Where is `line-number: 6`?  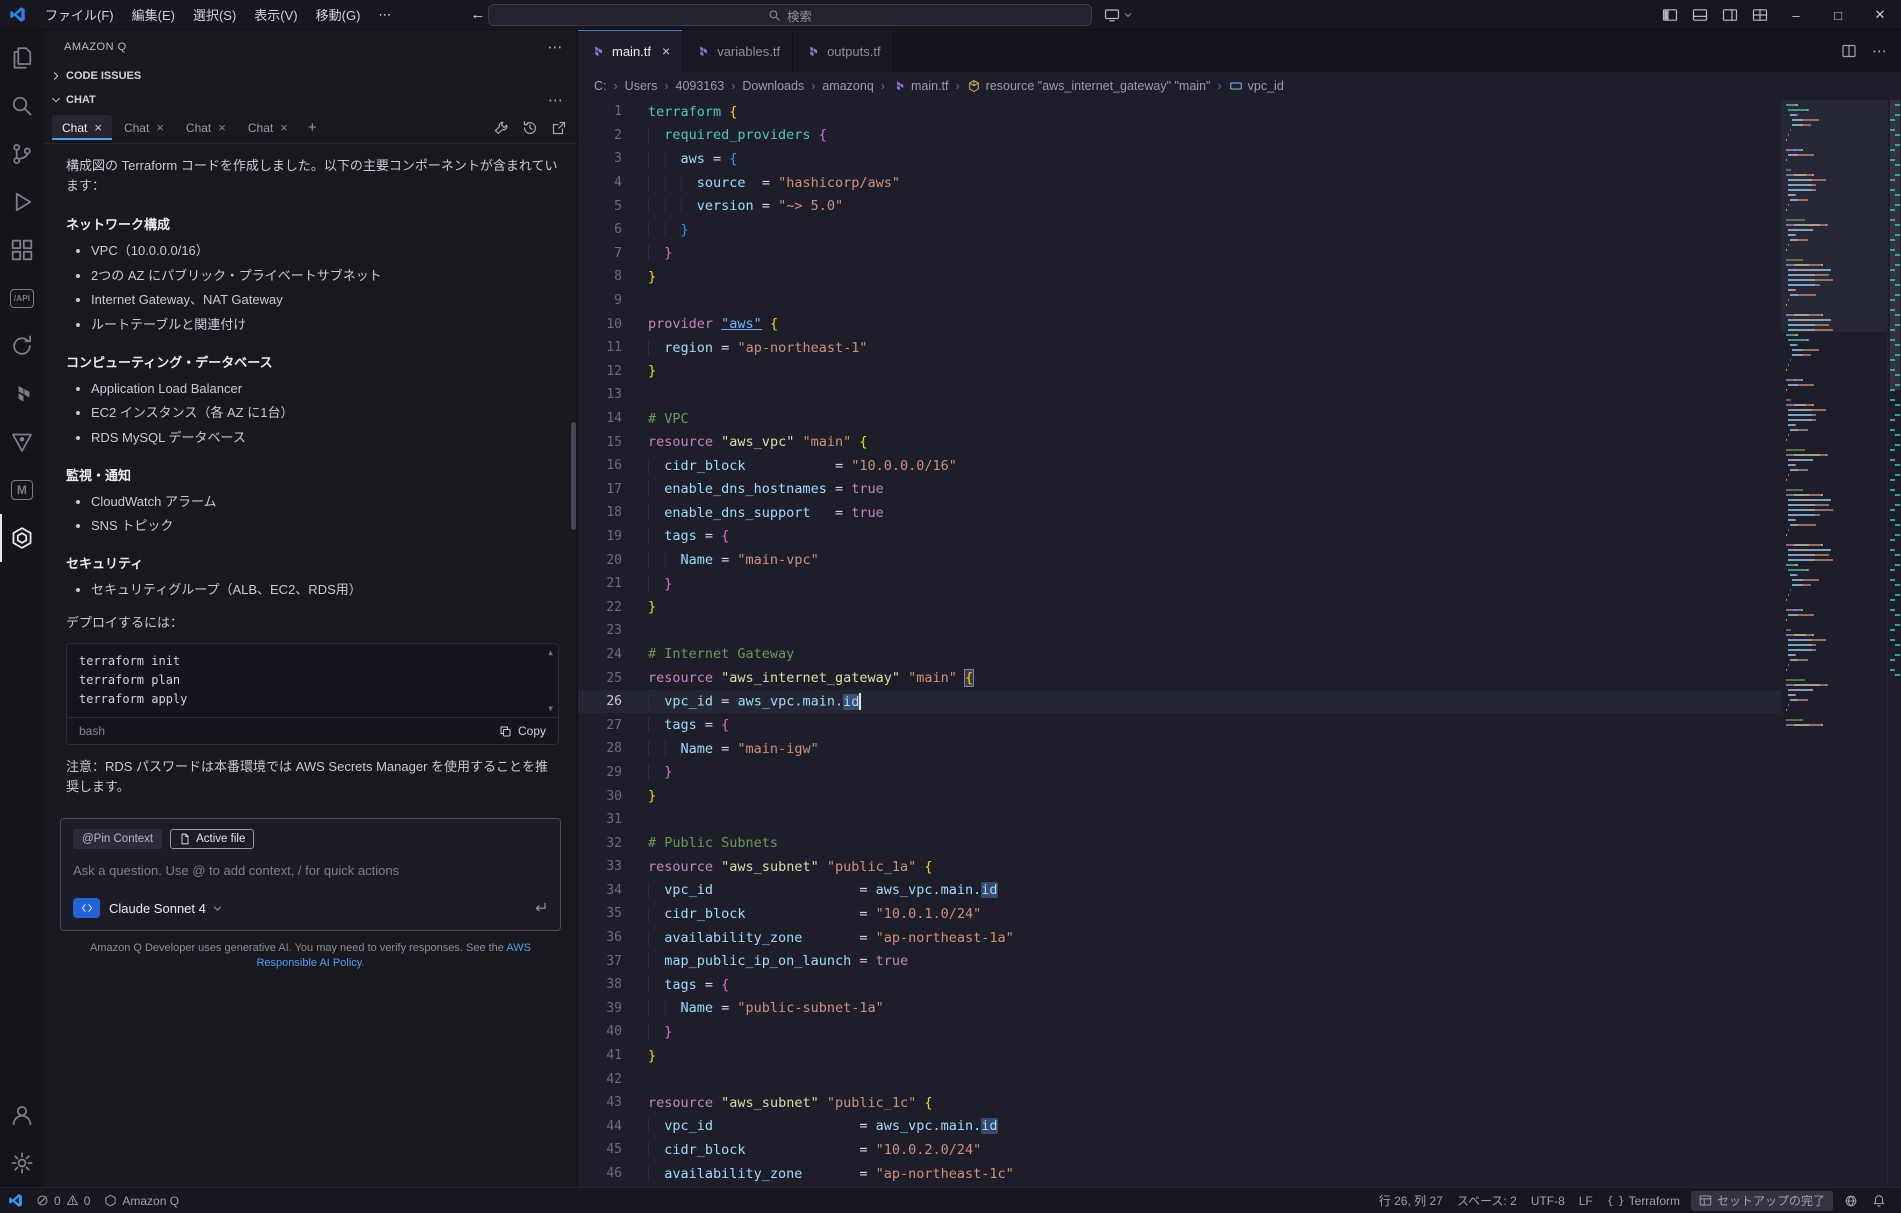
line-number: 6 is located at coordinates (600, 229).